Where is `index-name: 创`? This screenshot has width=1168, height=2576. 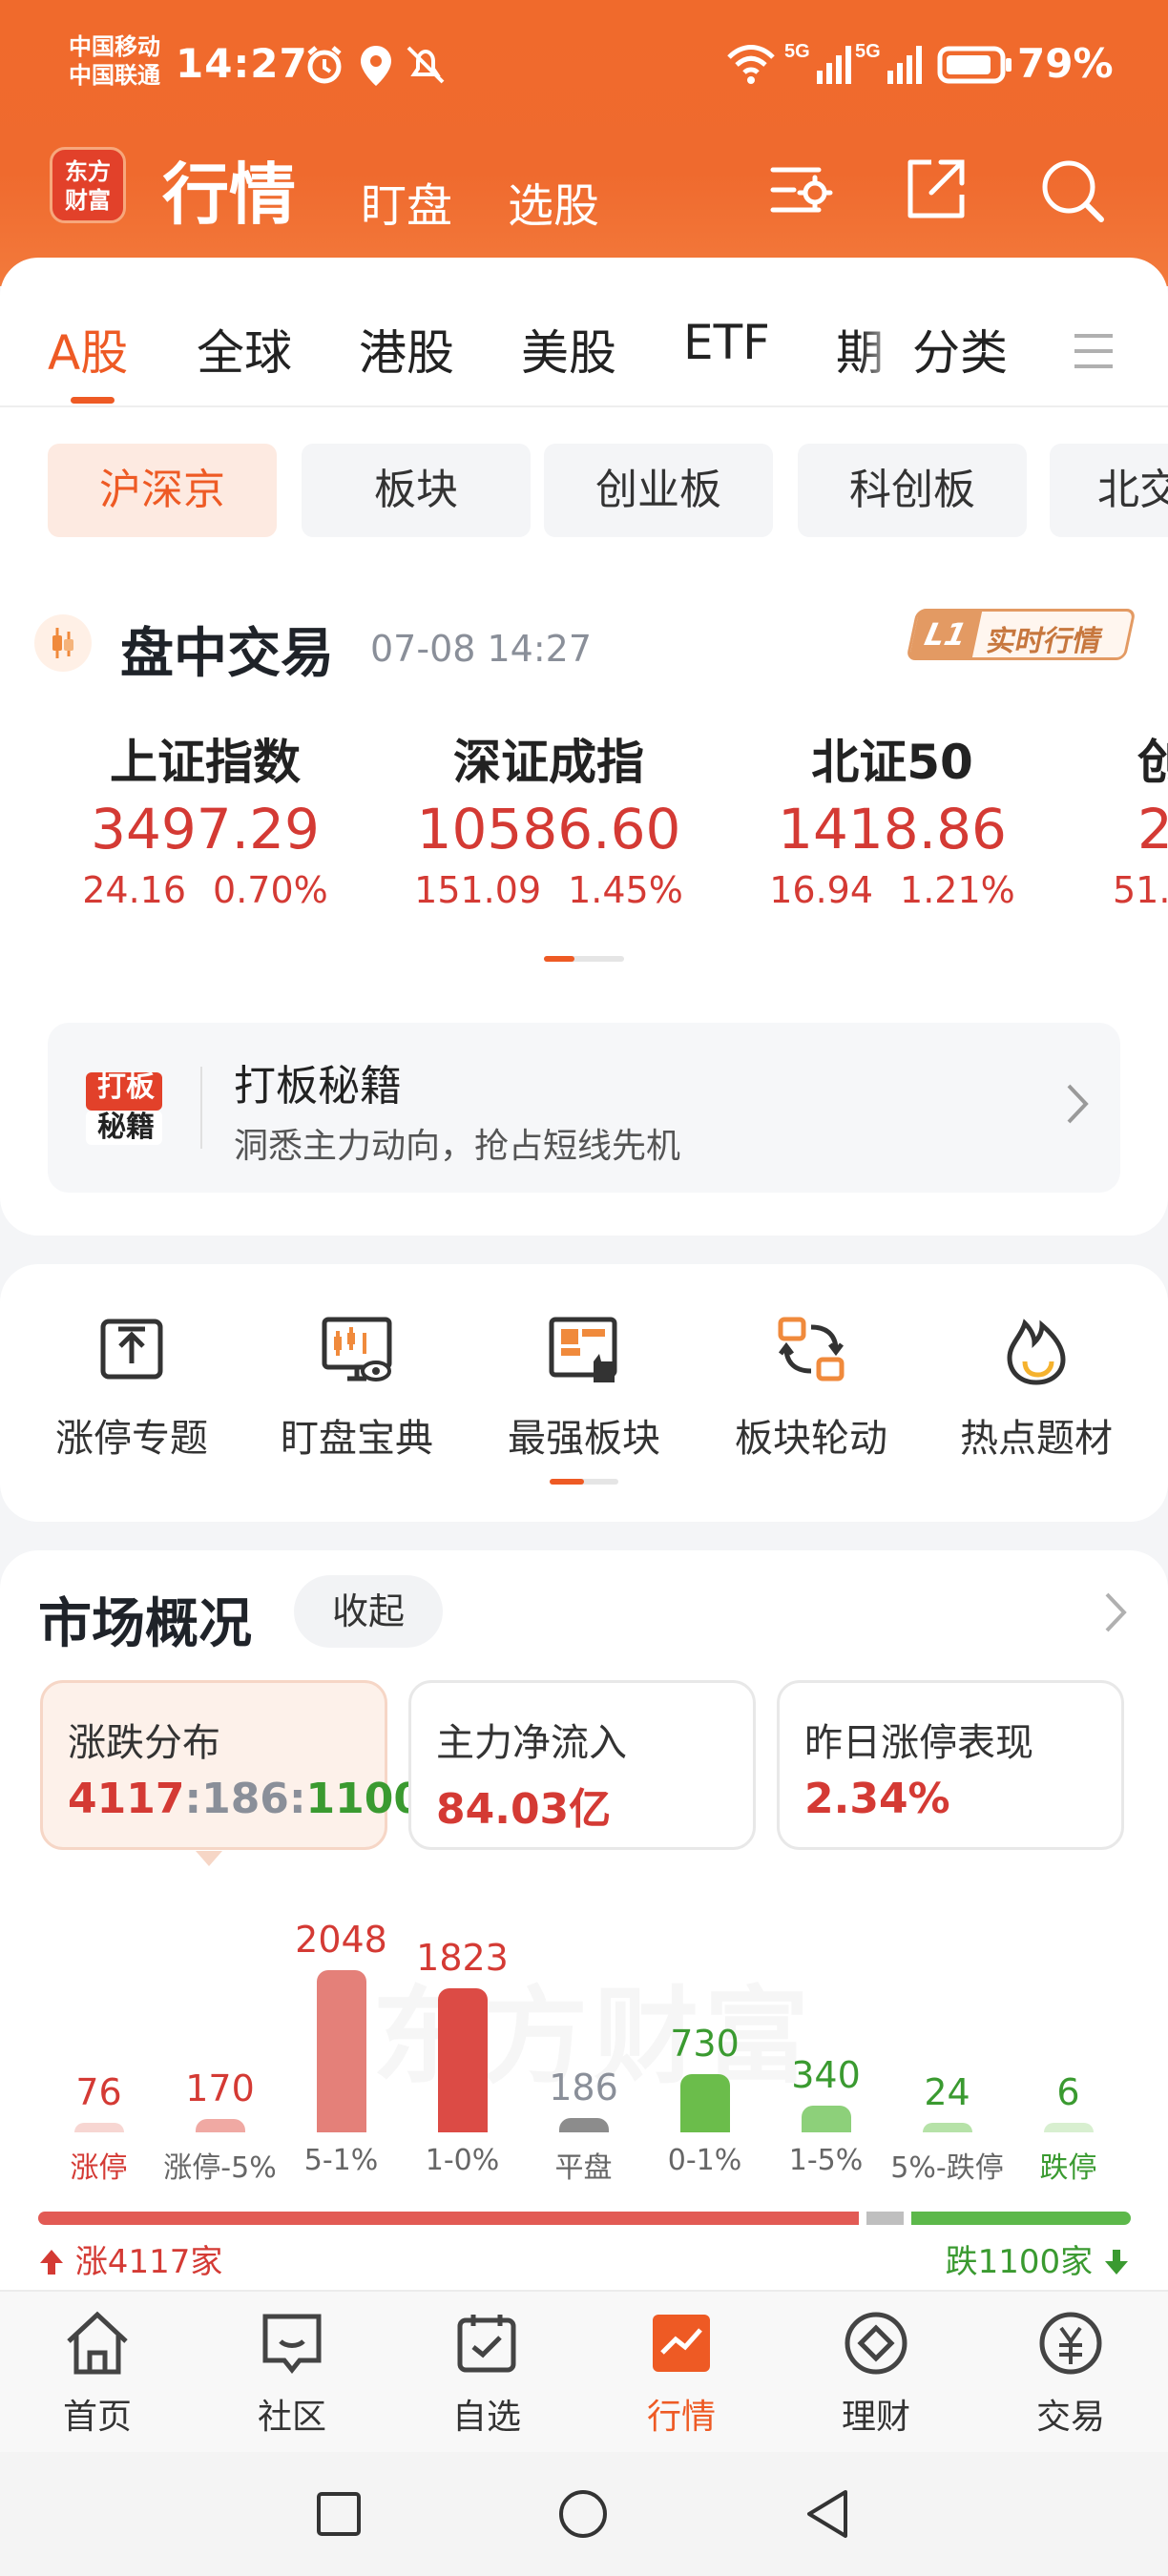
index-name: 创 is located at coordinates (1152, 762).